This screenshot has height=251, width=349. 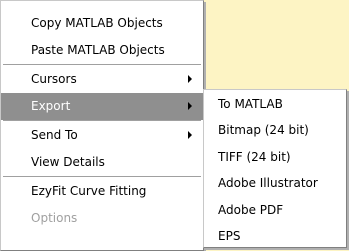 I want to click on menu-item-send-to: Send To, so click(x=102, y=135).